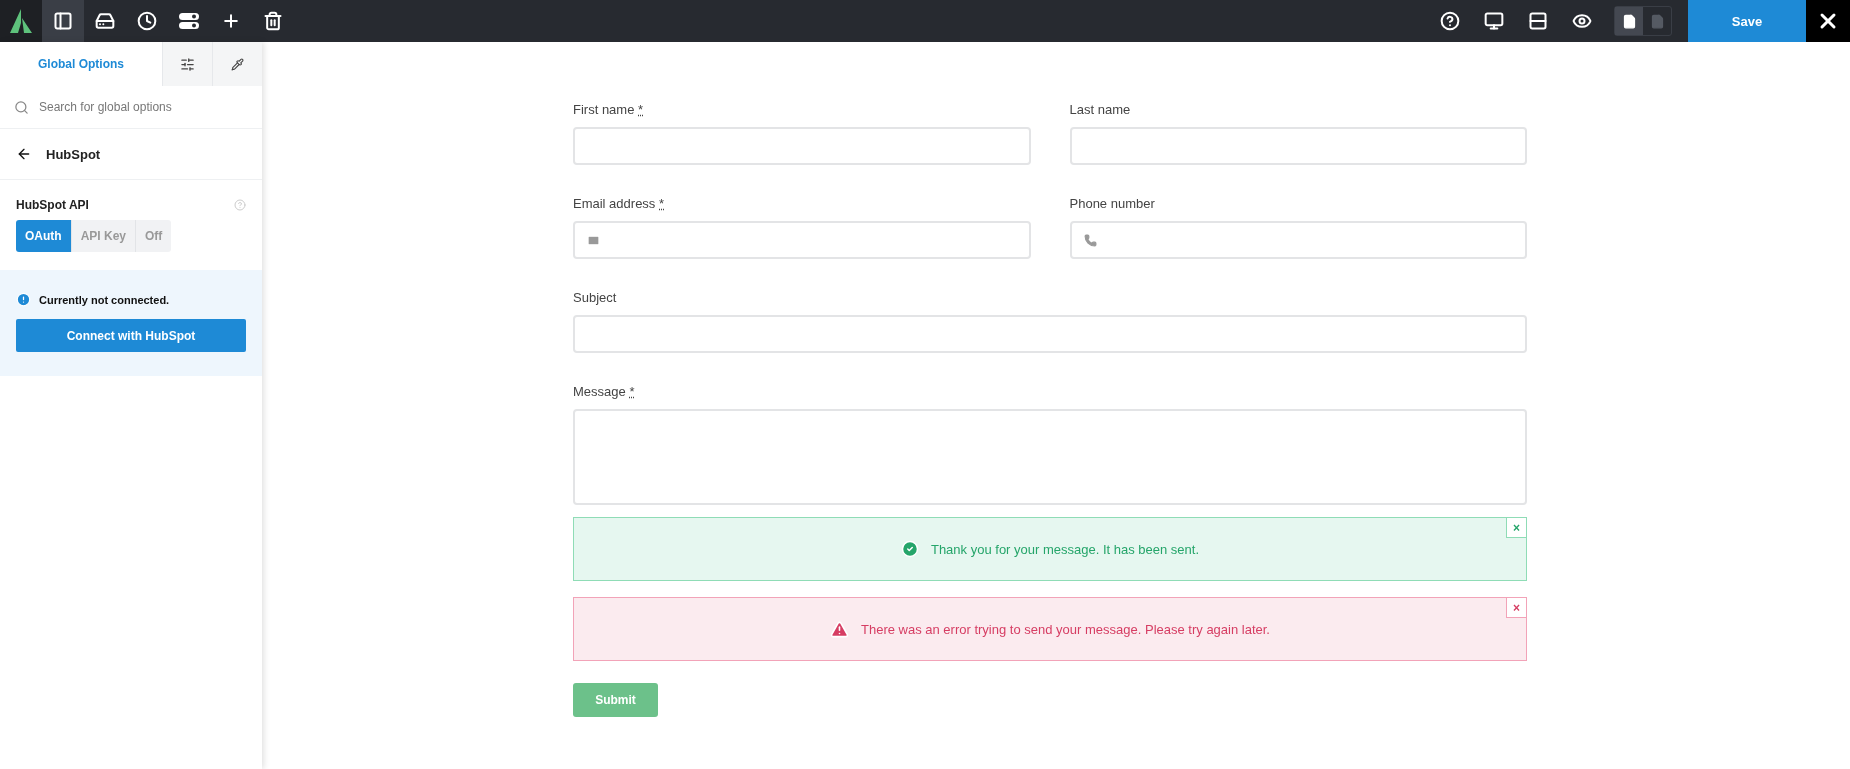  I want to click on logo, so click(21, 21).